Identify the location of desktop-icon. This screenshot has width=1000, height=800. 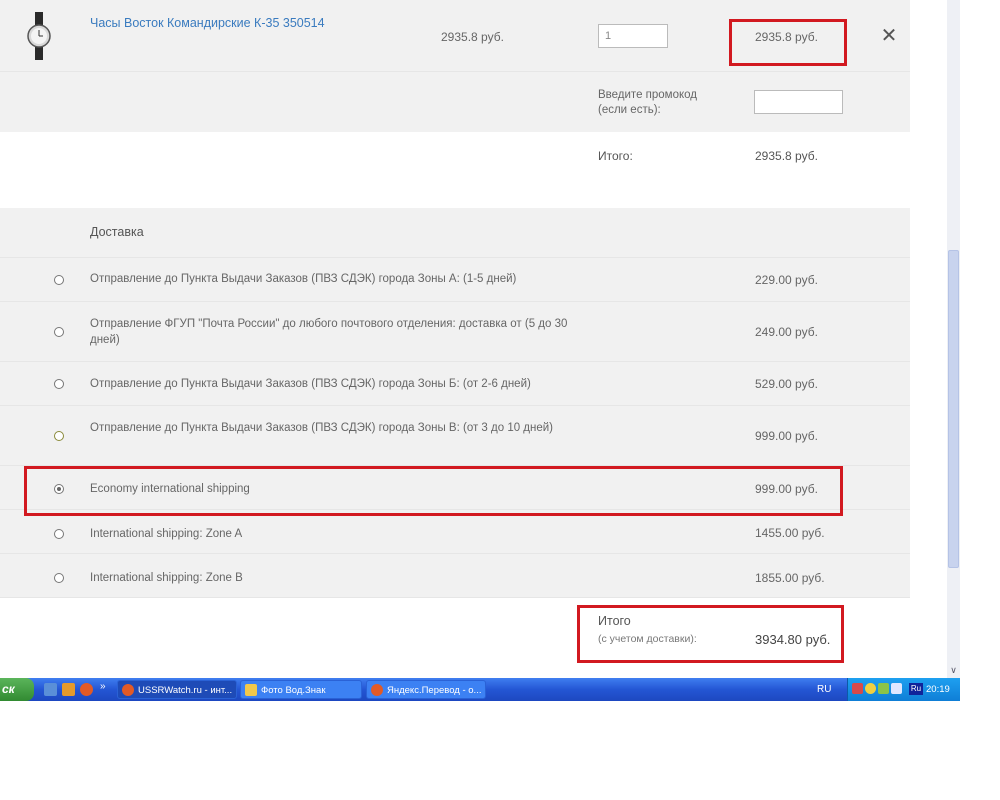
(50, 689).